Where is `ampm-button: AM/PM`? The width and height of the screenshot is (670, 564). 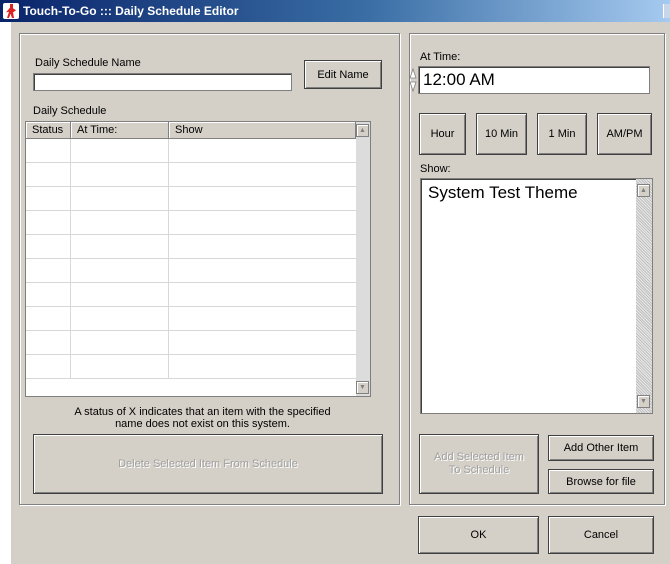 ampm-button: AM/PM is located at coordinates (624, 134).